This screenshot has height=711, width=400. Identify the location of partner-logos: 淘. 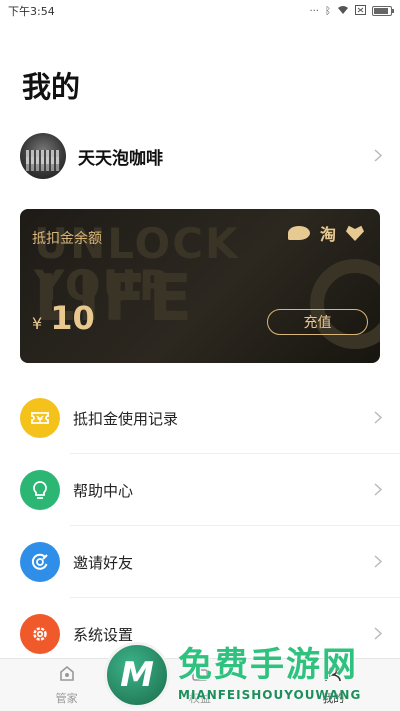
(325, 233).